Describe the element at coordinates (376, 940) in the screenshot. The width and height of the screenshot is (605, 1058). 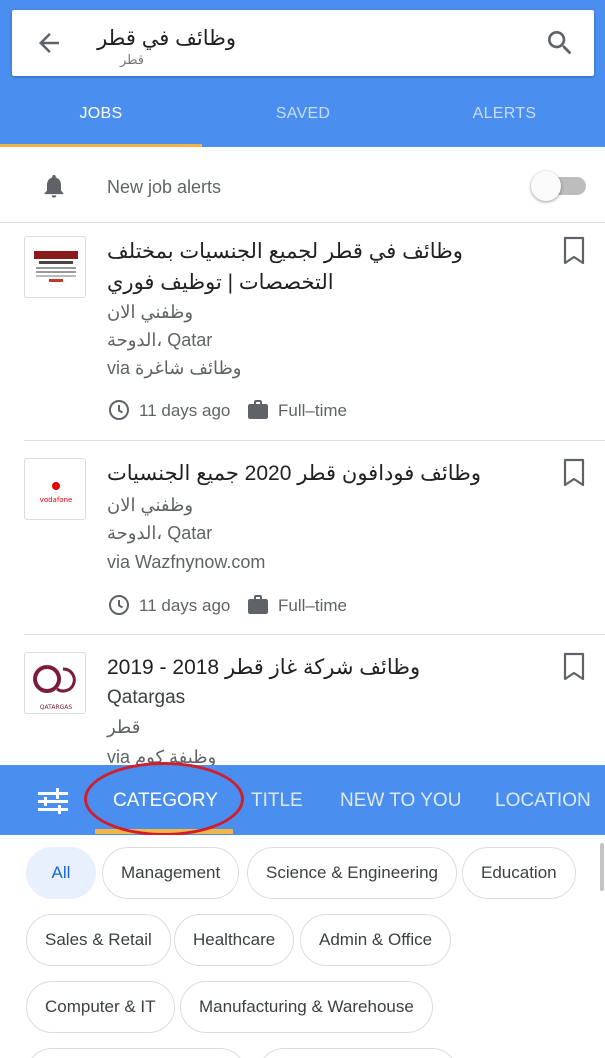
I see `chip-admin-office: Admin & Office` at that location.